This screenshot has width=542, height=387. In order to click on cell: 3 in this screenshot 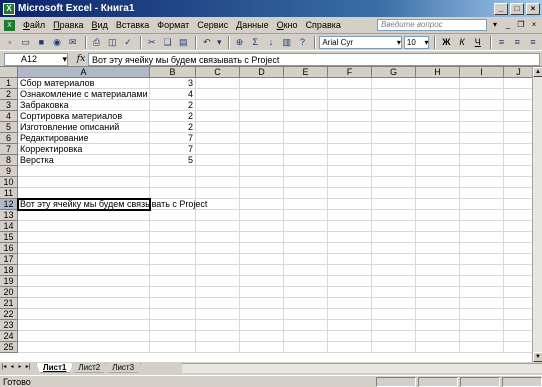, I will do `click(173, 83)`.